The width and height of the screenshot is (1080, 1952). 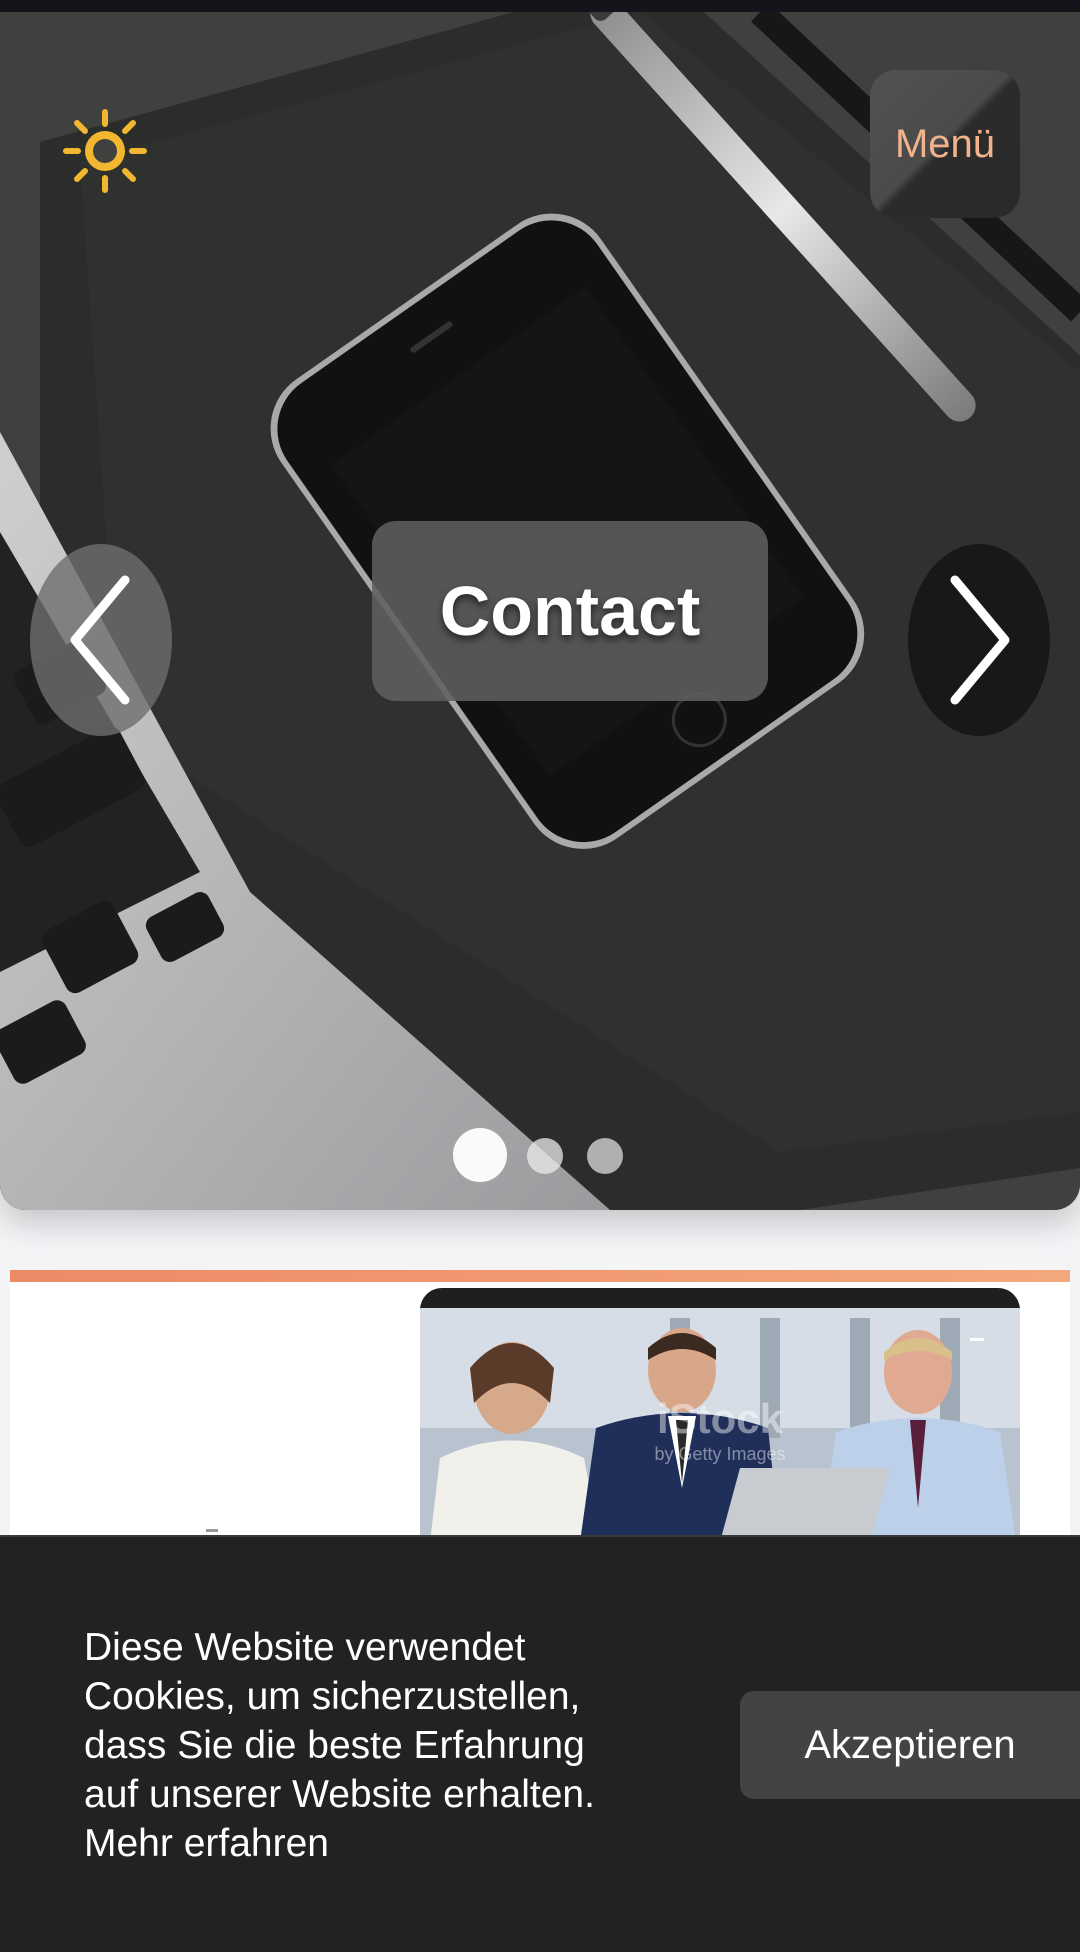 I want to click on slider-prev-button, so click(x=101, y=640).